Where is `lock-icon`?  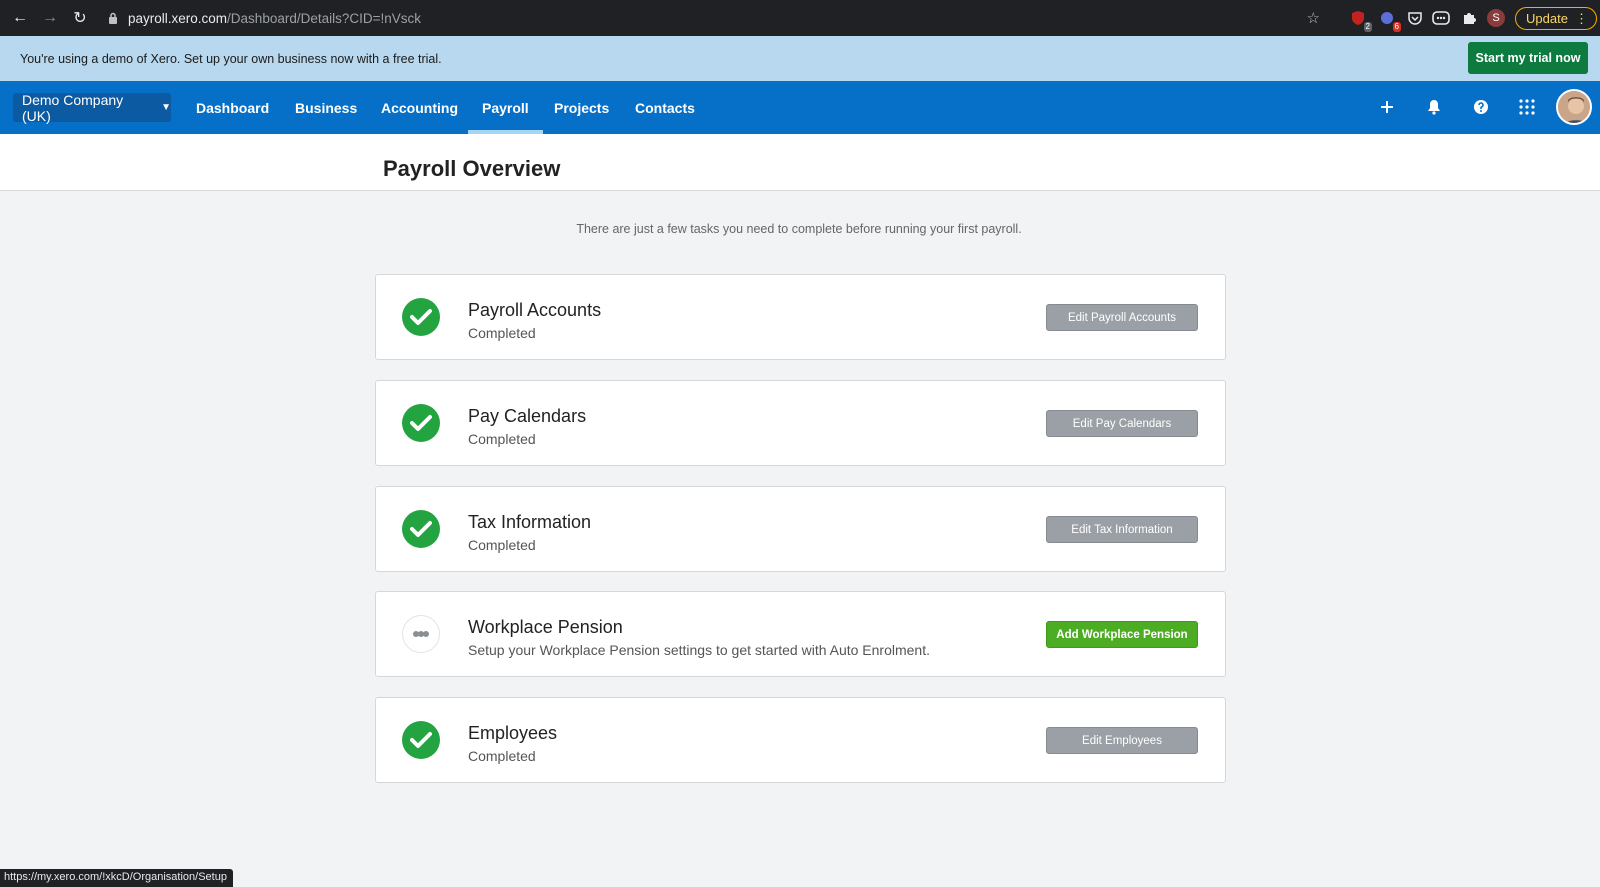
lock-icon is located at coordinates (113, 18).